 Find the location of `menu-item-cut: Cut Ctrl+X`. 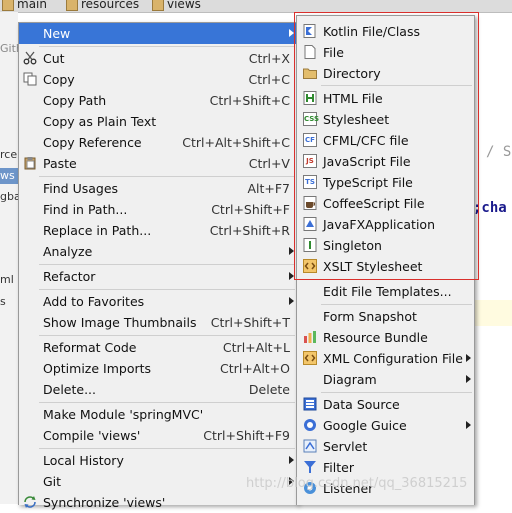

menu-item-cut: Cut Ctrl+X is located at coordinates (158, 58).